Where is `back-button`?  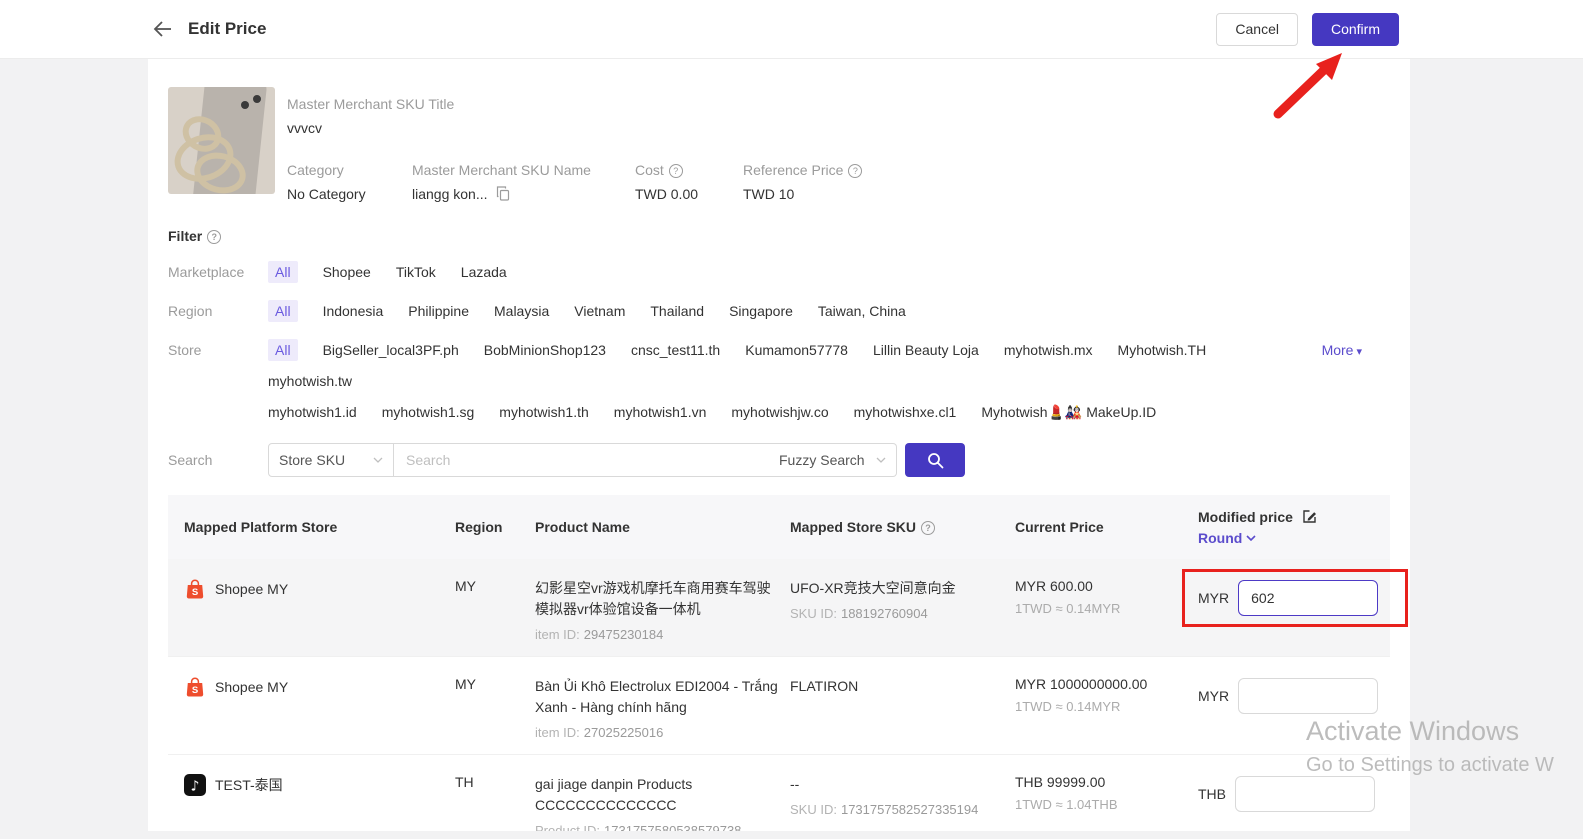
back-button is located at coordinates (163, 29).